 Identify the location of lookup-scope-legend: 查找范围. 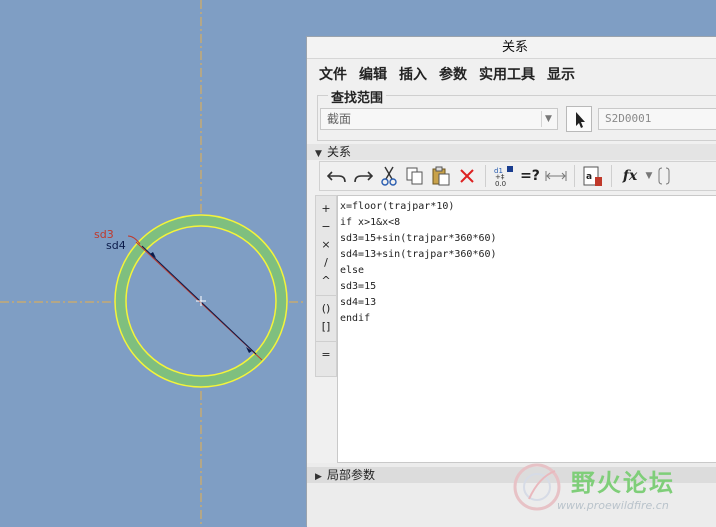
(357, 96).